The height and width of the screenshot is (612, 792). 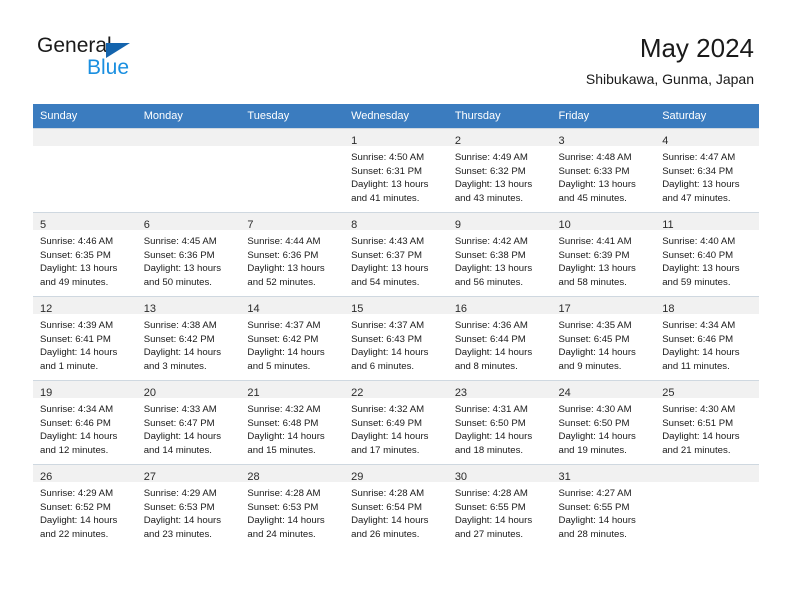 I want to click on day-number: 17, so click(x=564, y=309).